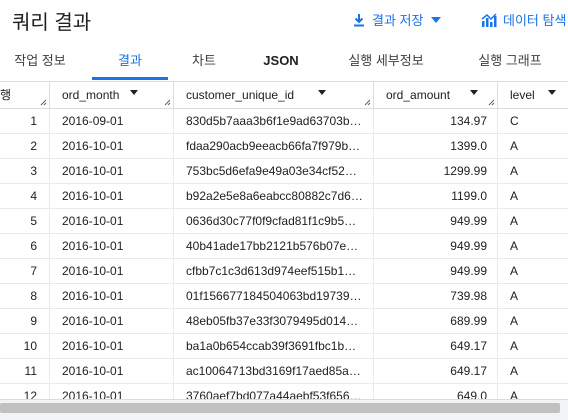 This screenshot has width=568, height=420. What do you see at coordinates (418, 95) in the screenshot?
I see `column-header-label: ord_amount` at bounding box center [418, 95].